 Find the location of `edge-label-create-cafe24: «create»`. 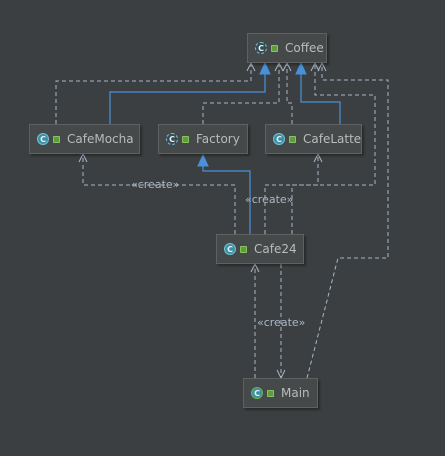

edge-label-create-cafe24: «create» is located at coordinates (281, 322).